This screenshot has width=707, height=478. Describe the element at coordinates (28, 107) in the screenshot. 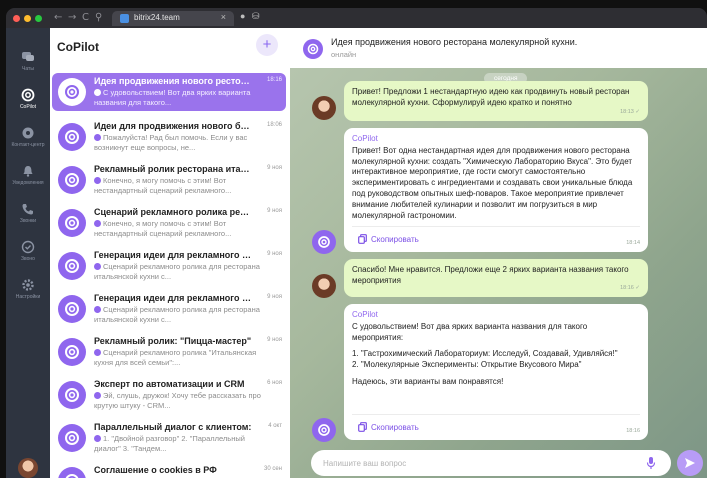

I see `rail-label: CoPilot` at that location.